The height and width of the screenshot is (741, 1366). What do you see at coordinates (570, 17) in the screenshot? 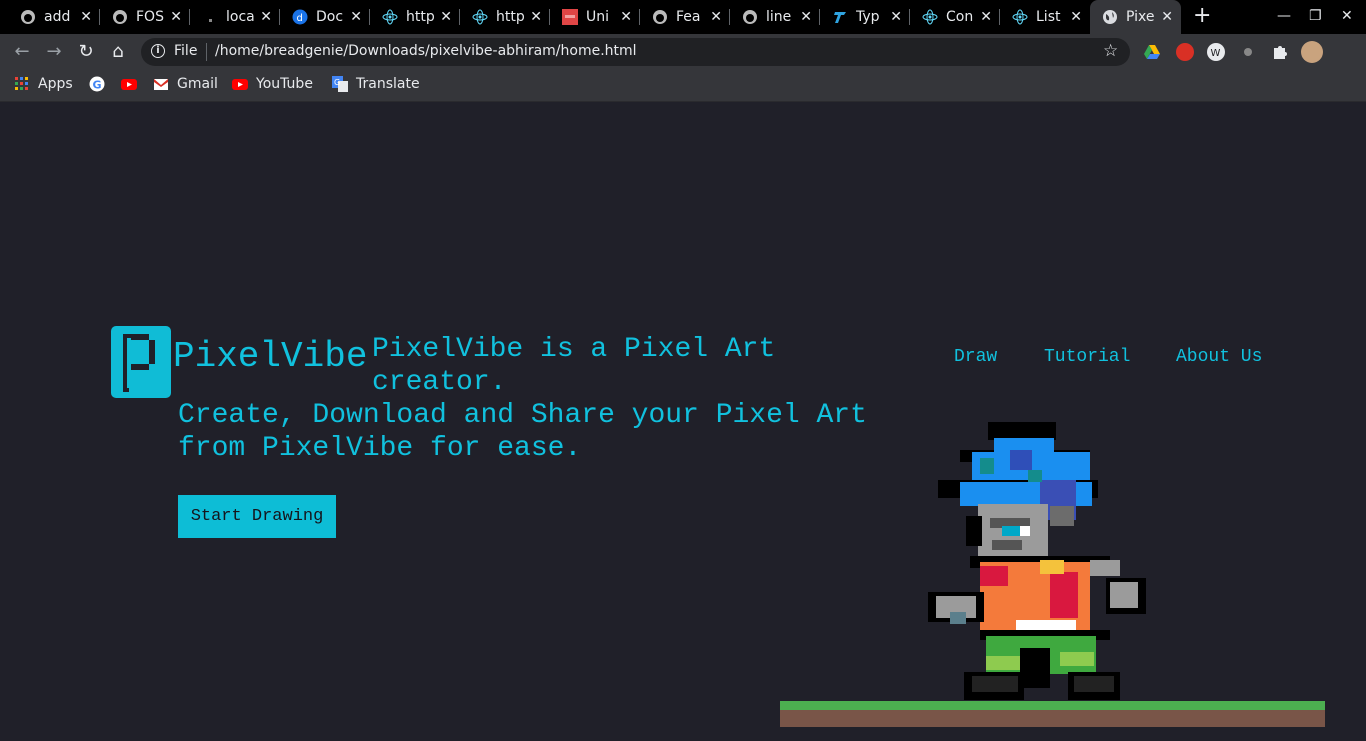
I see `unicode-icon` at bounding box center [570, 17].